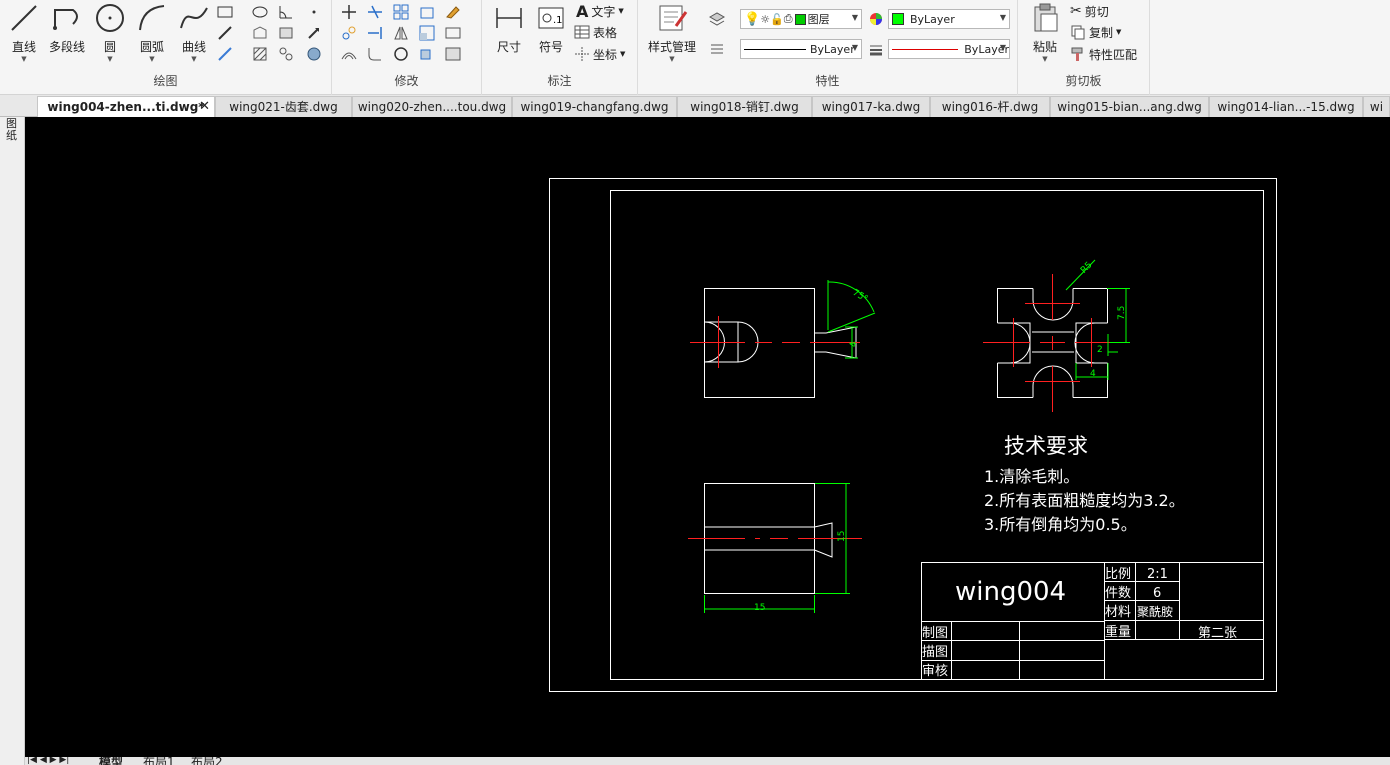 The width and height of the screenshot is (1390, 765). What do you see at coordinates (935, 652) in the screenshot?
I see `traced-label: 描图` at bounding box center [935, 652].